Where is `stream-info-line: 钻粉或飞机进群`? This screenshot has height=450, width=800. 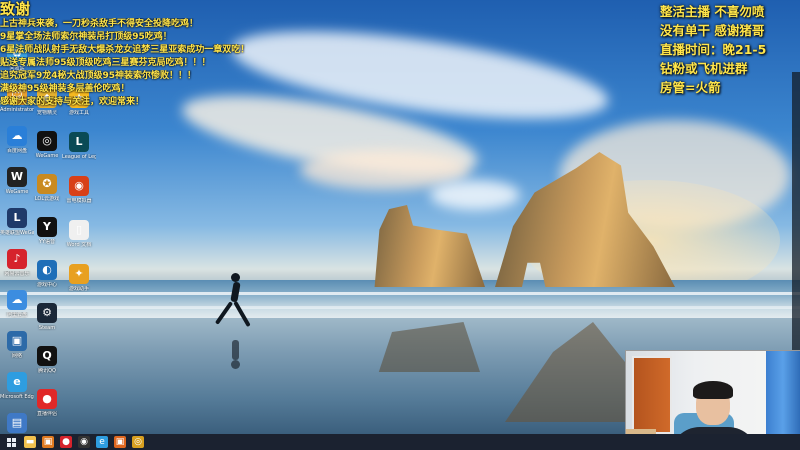 stream-info-line: 钻粉或飞机进群 is located at coordinates (704, 68).